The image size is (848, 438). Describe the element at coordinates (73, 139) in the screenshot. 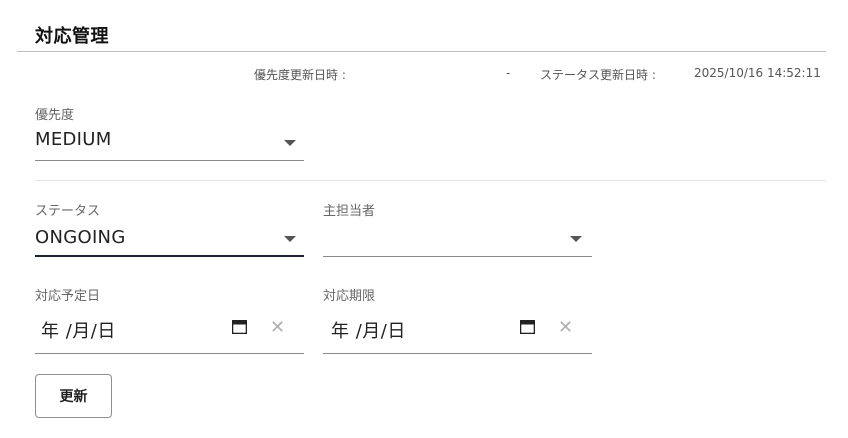

I see `priority-value: MEDIUM` at that location.